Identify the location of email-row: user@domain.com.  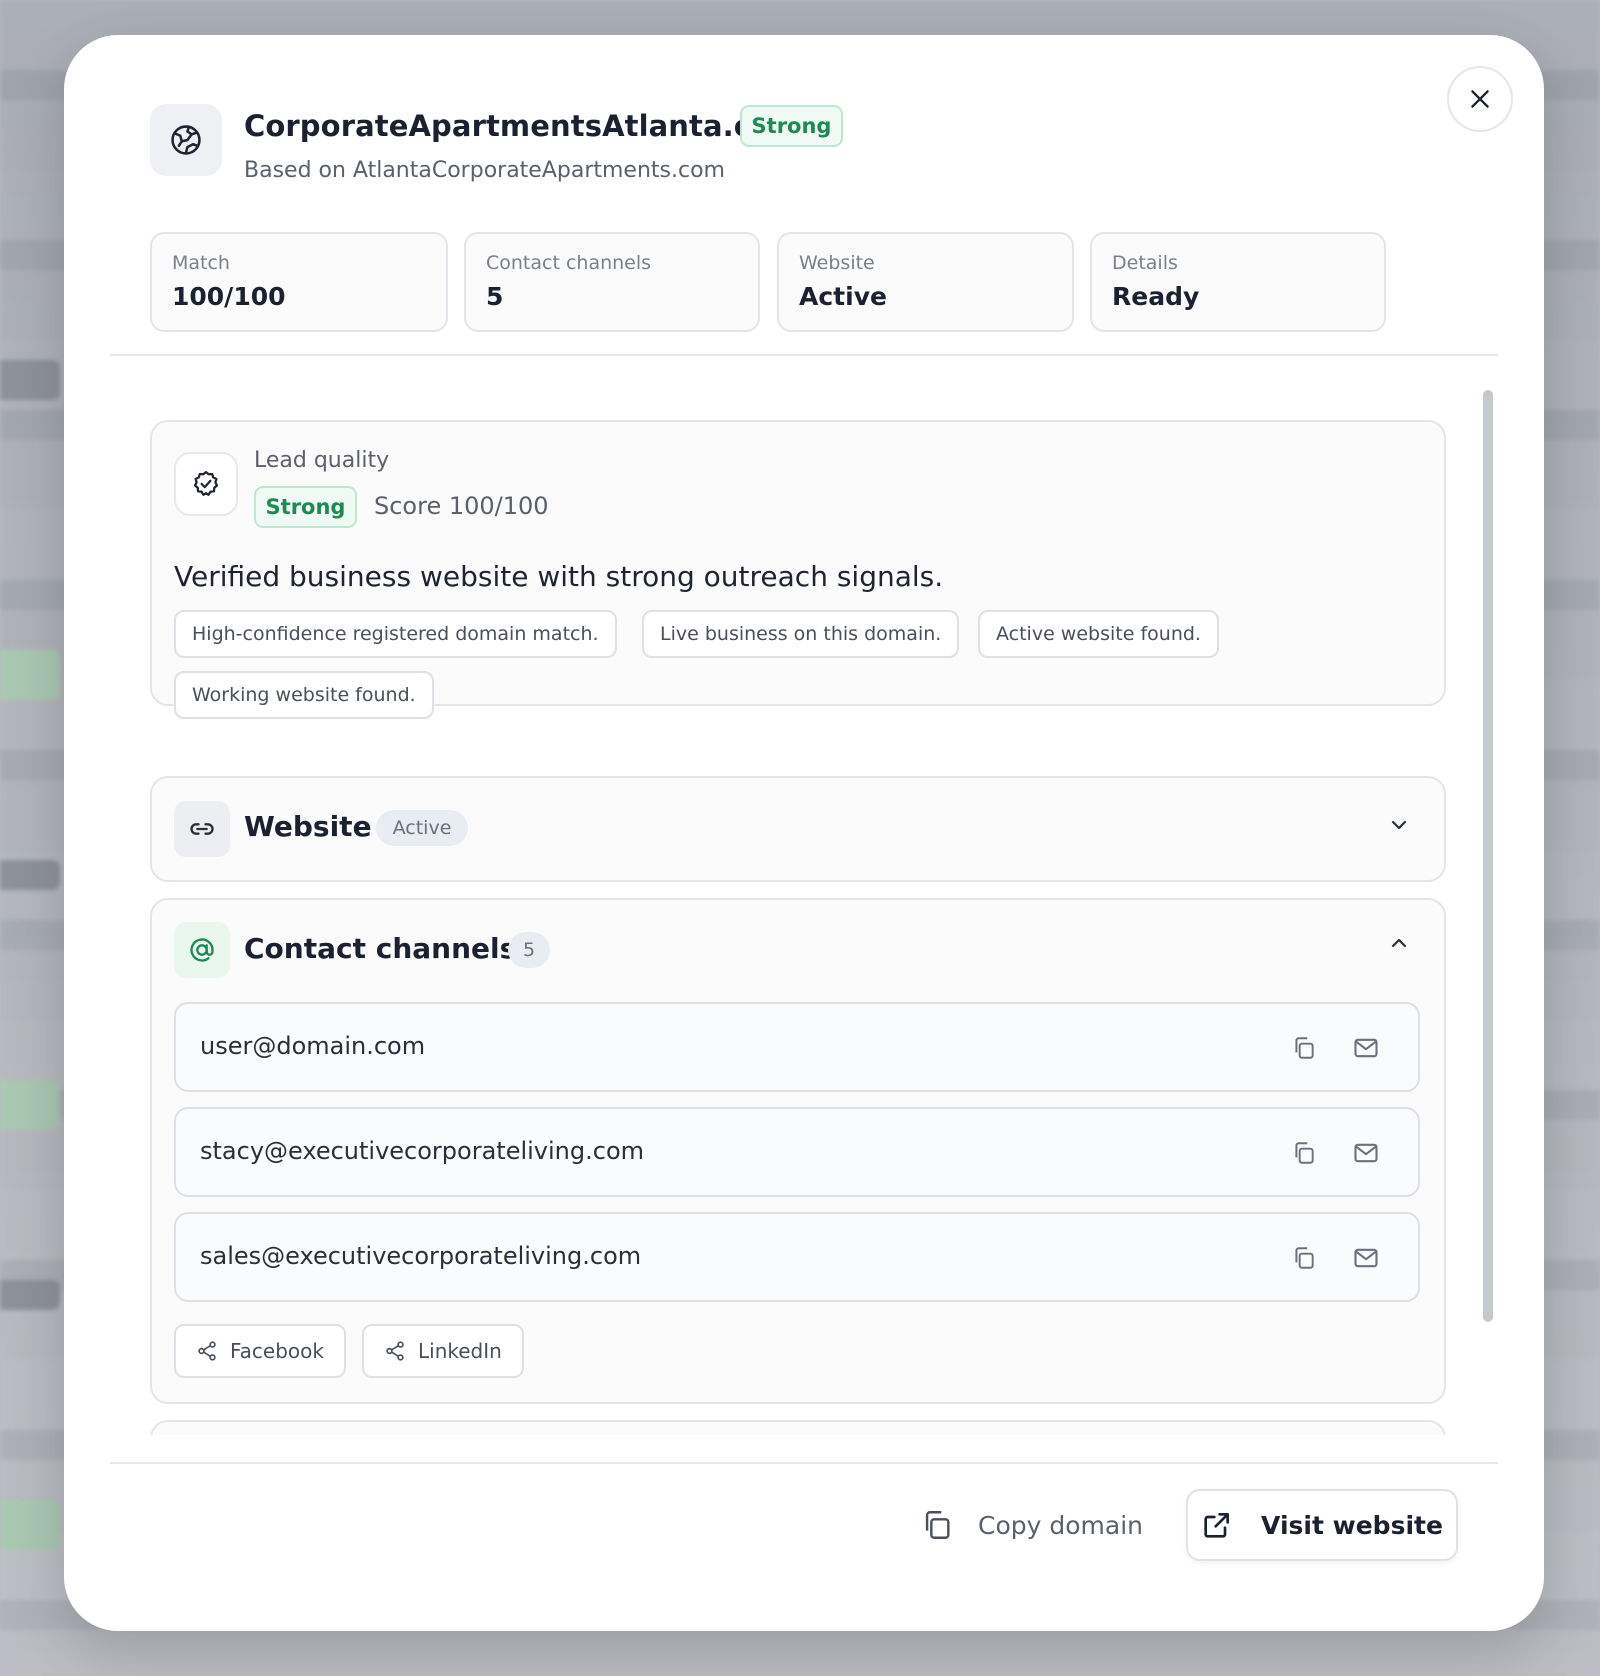
(797, 1047).